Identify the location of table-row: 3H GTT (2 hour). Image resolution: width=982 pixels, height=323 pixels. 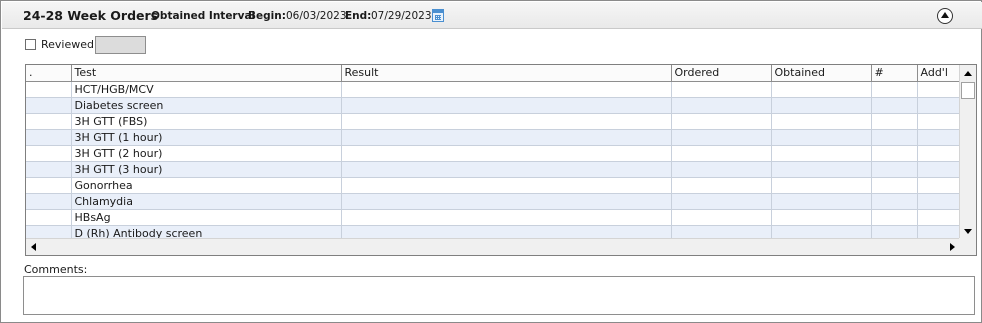
(493, 153).